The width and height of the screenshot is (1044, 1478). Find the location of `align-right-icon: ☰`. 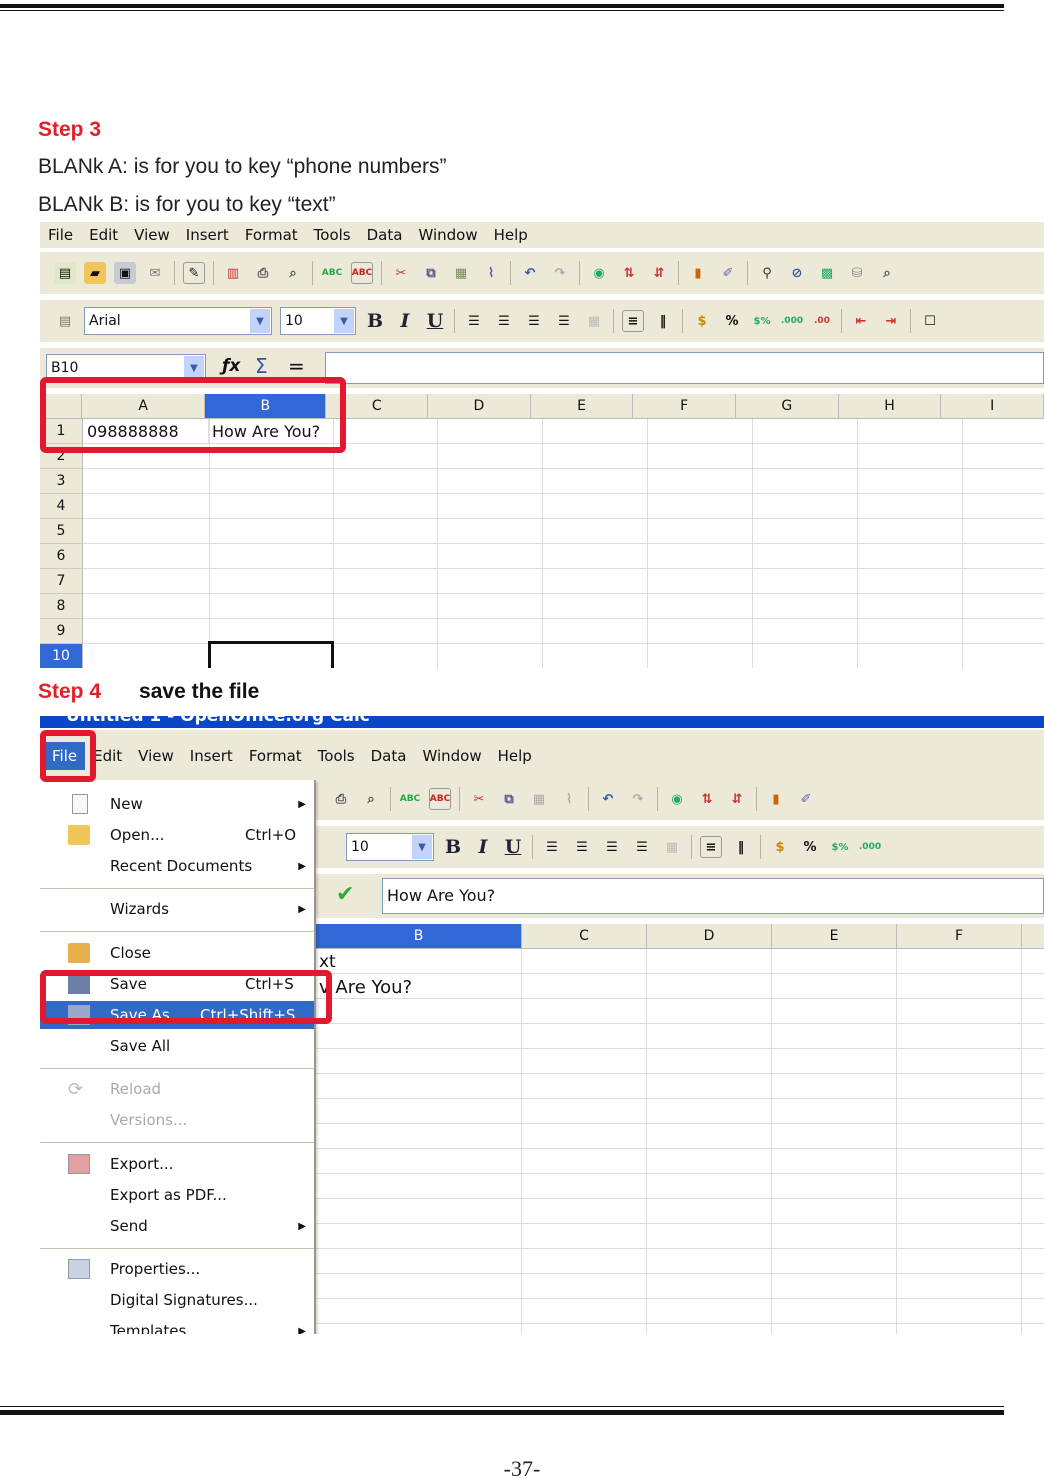

align-right-icon: ☰ is located at coordinates (534, 321).